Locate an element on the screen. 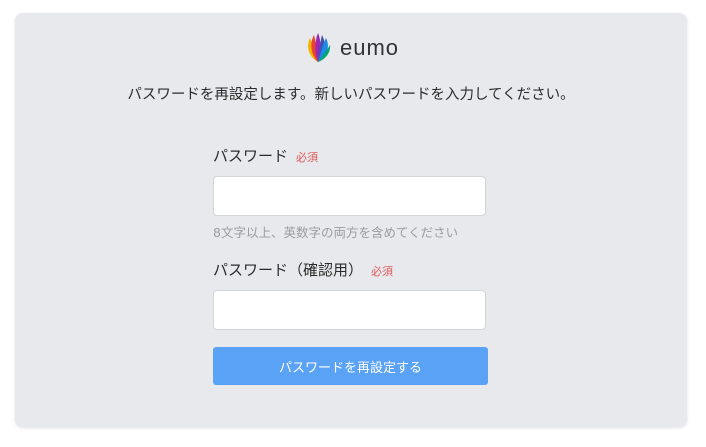 This screenshot has width=706, height=447. password-confirm-label: パスワード（確認用） is located at coordinates (288, 270).